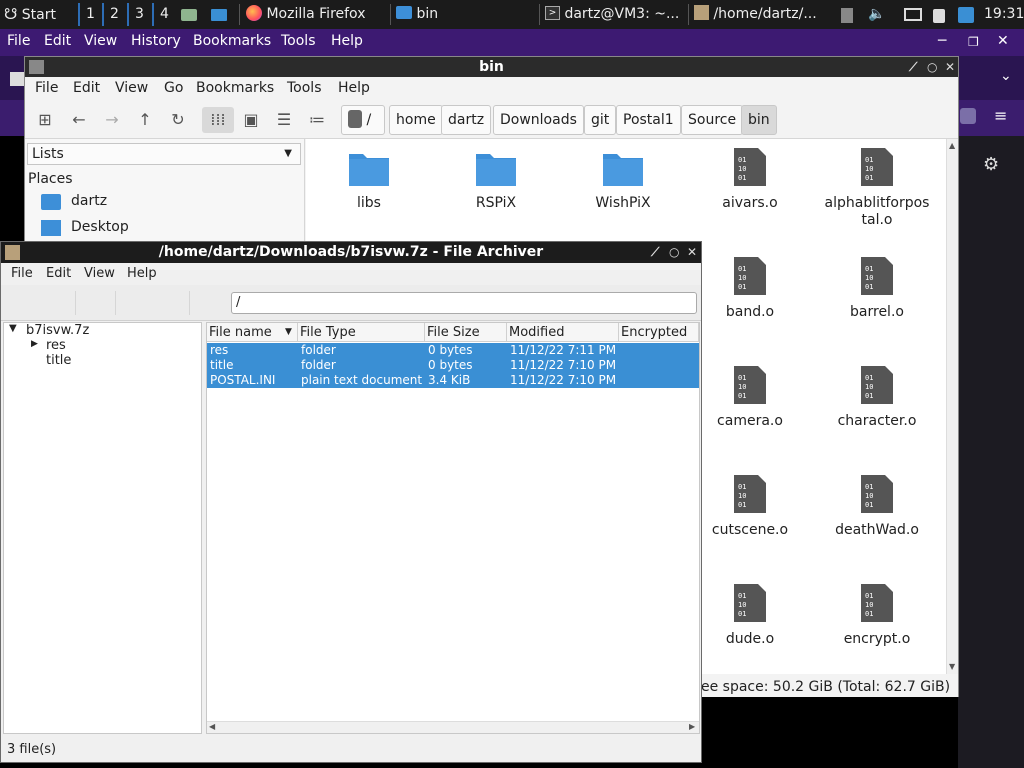  What do you see at coordinates (166, 228) in the screenshot?
I see `place-item-desktop: Desktop` at bounding box center [166, 228].